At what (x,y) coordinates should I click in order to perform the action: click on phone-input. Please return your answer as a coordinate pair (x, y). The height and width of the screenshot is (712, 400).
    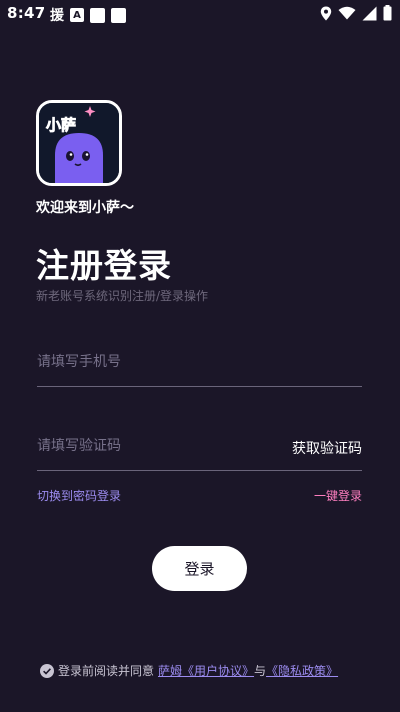
    Looking at the image, I should click on (157, 362).